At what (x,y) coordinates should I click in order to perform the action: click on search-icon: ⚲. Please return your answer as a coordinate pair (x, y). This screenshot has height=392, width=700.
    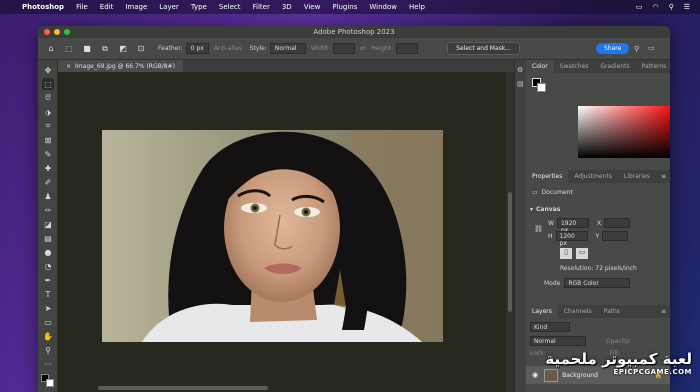
    Looking at the image, I should click on (636, 49).